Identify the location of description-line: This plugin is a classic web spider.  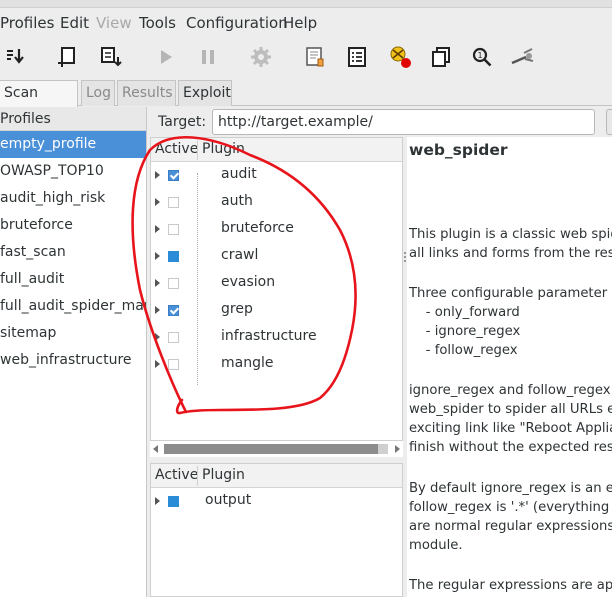
(510, 234).